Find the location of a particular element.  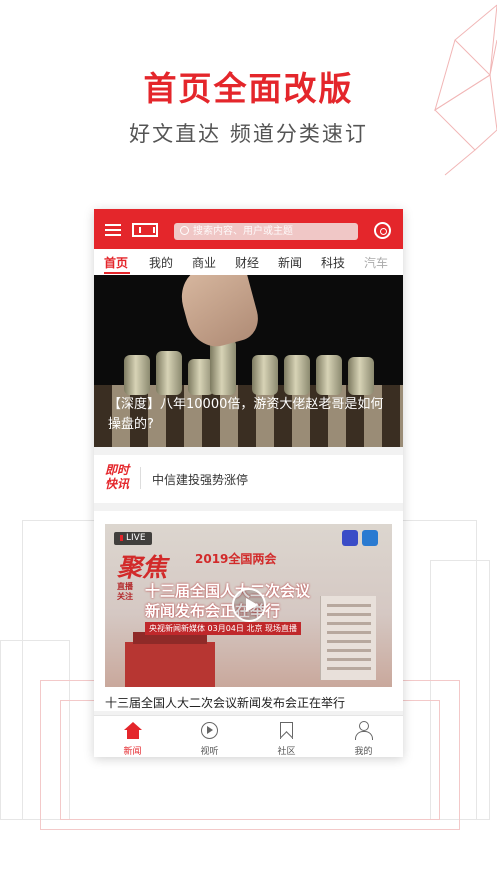

bookmark-icon is located at coordinates (286, 730).